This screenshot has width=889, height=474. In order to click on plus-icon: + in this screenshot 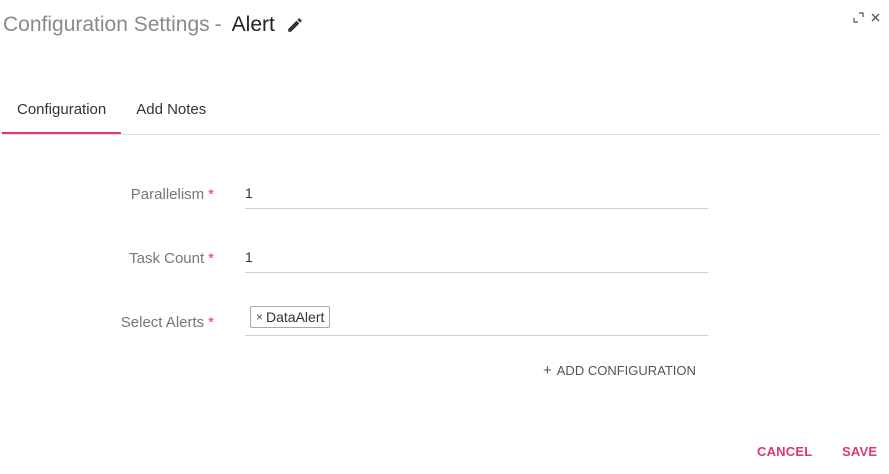, I will do `click(547, 370)`.